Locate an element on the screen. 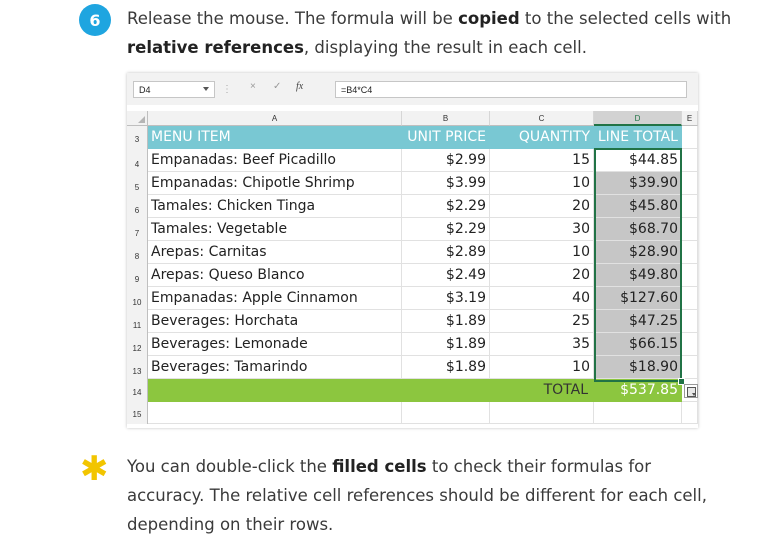 The height and width of the screenshot is (545, 765). cell-d6: $45.80 is located at coordinates (638, 206).